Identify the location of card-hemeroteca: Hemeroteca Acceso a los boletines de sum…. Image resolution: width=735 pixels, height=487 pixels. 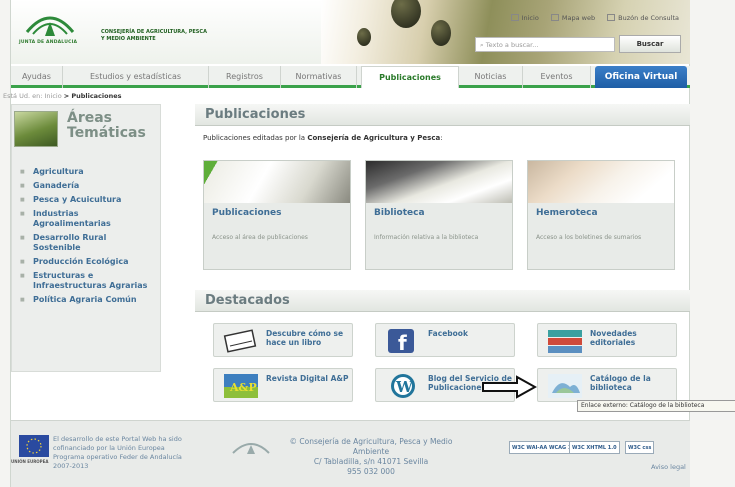
(601, 215).